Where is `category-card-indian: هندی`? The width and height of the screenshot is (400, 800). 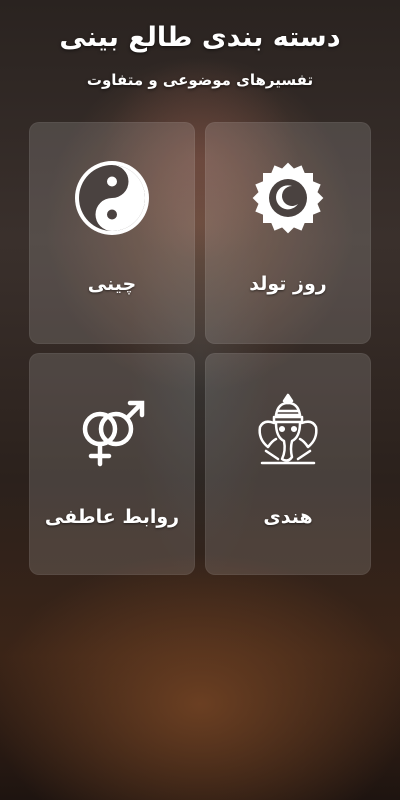 category-card-indian: هندی is located at coordinates (288, 464).